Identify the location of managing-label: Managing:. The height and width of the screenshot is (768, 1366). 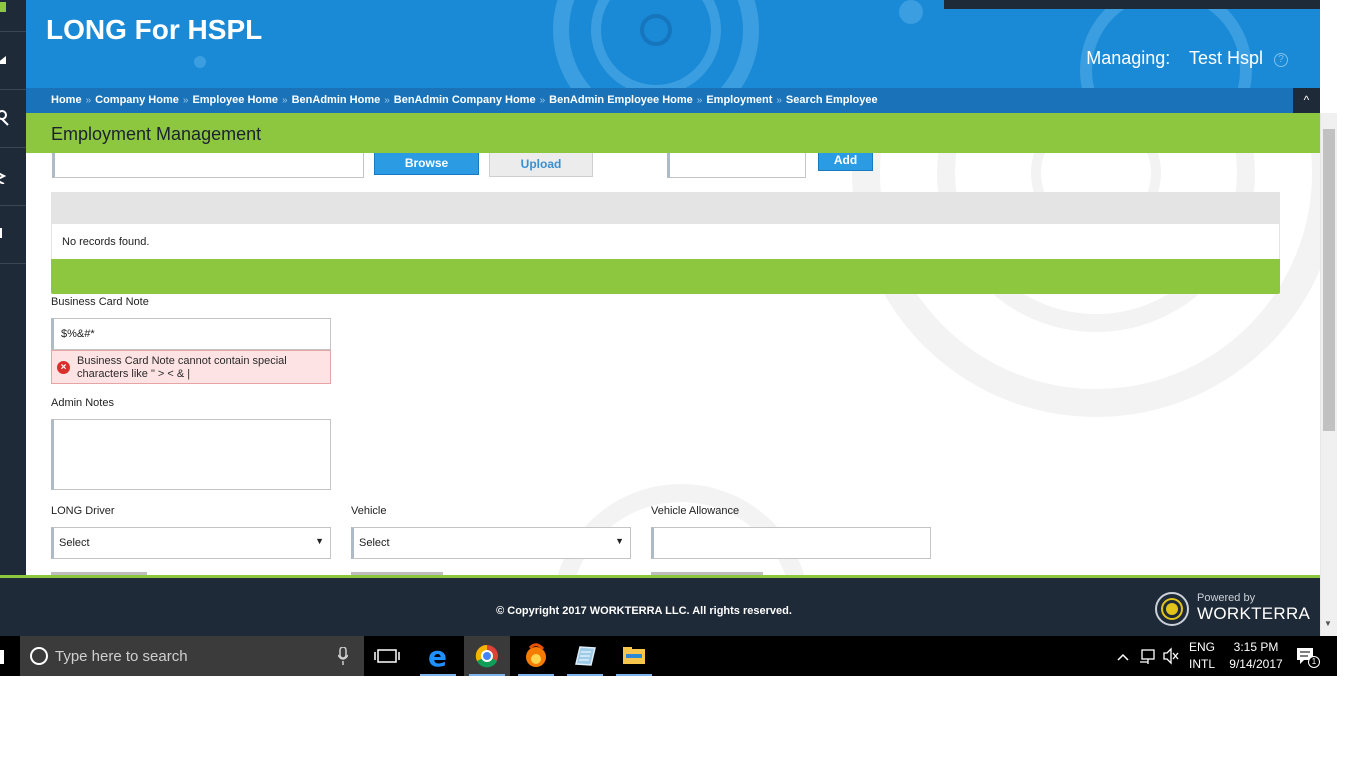
(1128, 58).